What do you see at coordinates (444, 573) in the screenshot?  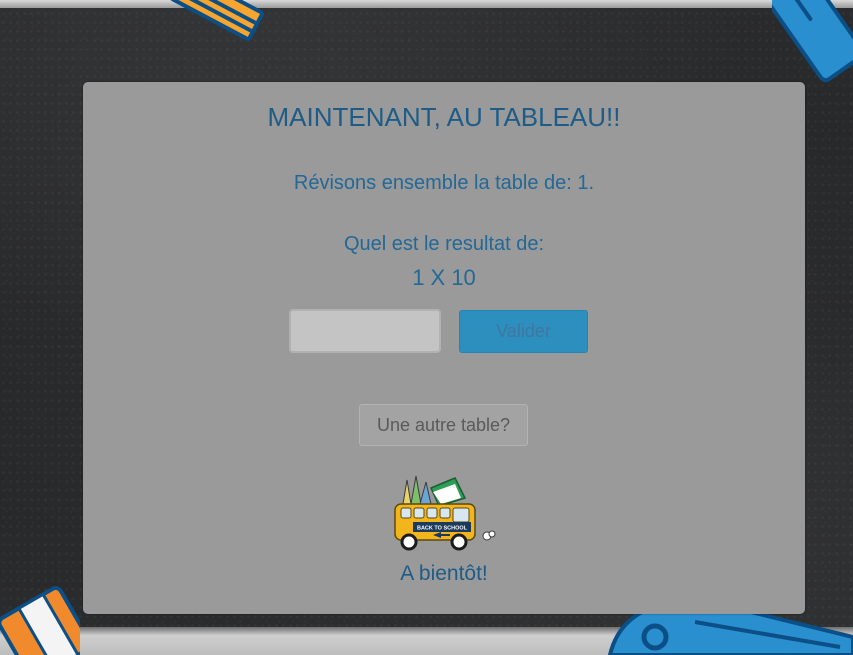 I see `farewell-text: A bientôt!` at bounding box center [444, 573].